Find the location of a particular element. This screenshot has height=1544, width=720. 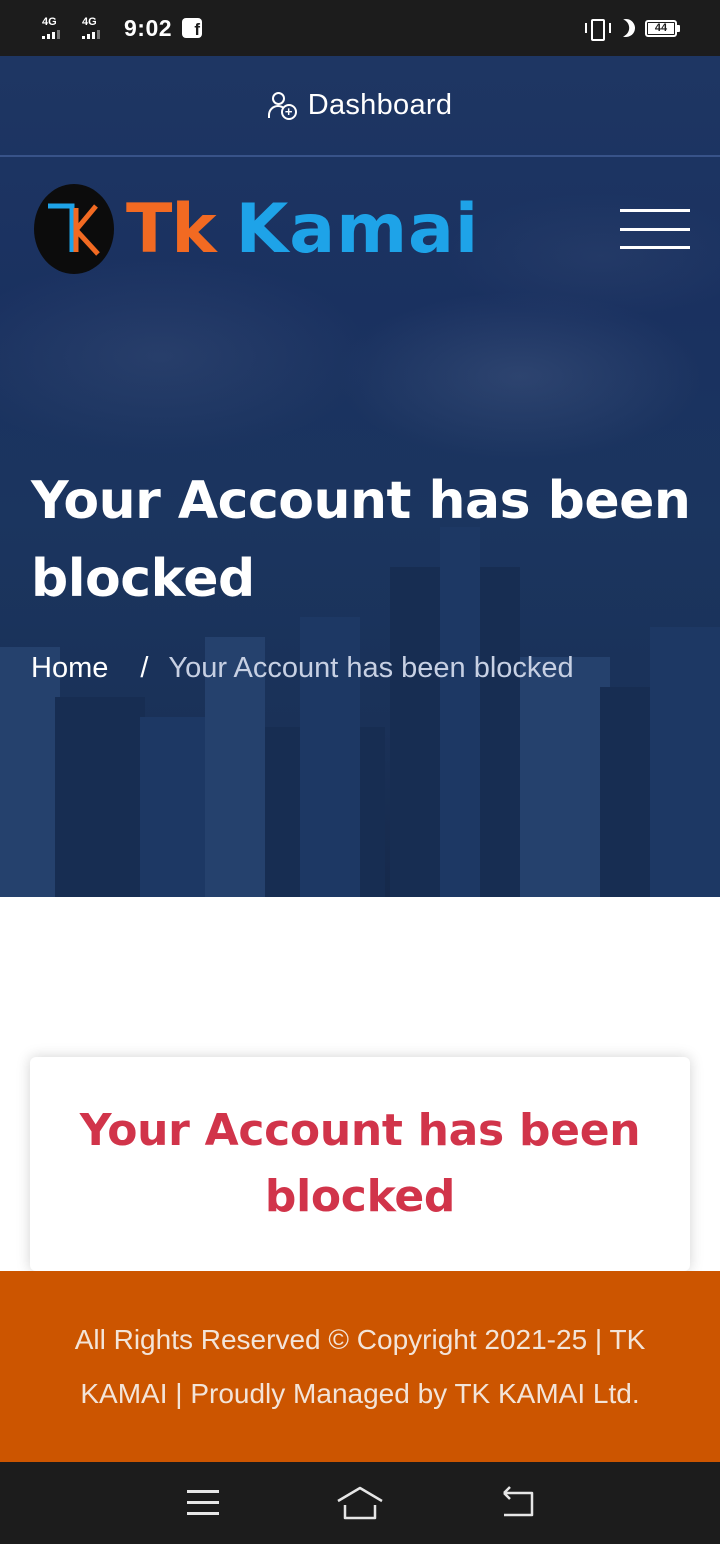

battery-level: 44 is located at coordinates (661, 28).